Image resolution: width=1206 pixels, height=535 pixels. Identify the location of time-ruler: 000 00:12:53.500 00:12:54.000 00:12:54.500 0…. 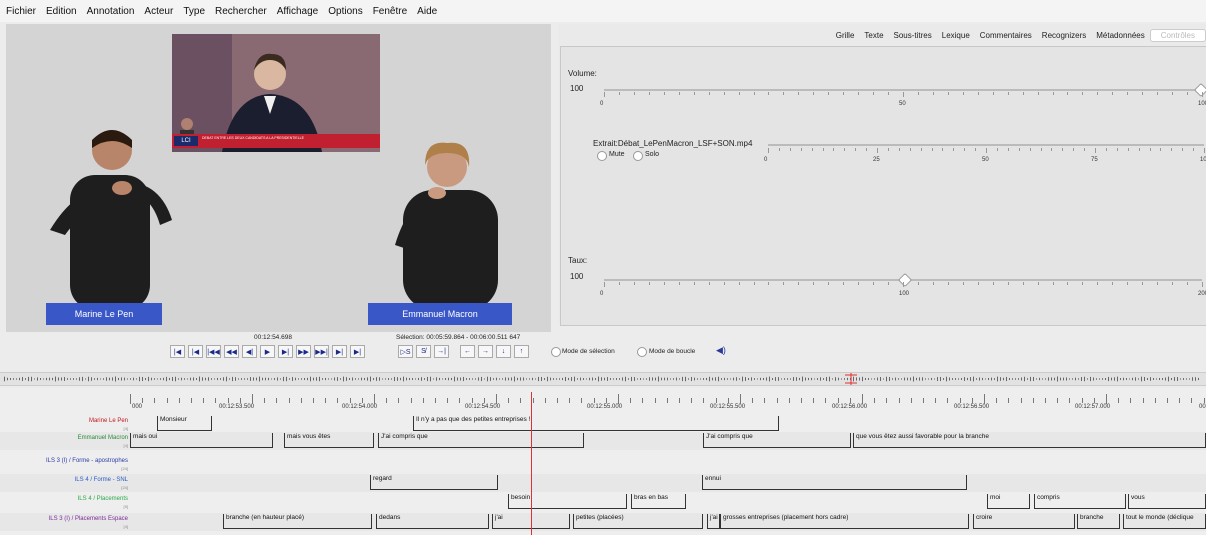
(603, 402).